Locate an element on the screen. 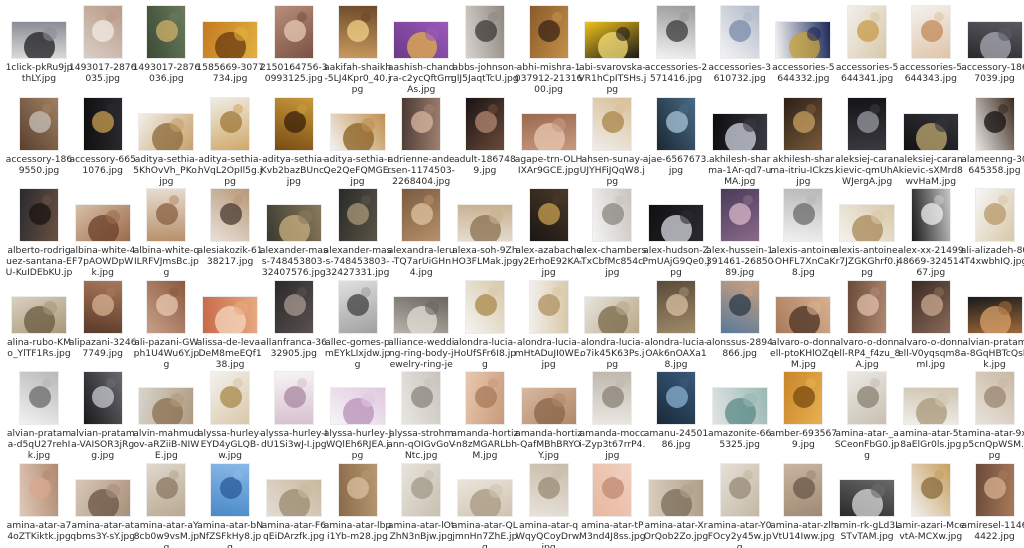  file-item: accessory-6651076.jpg is located at coordinates (102, 146).